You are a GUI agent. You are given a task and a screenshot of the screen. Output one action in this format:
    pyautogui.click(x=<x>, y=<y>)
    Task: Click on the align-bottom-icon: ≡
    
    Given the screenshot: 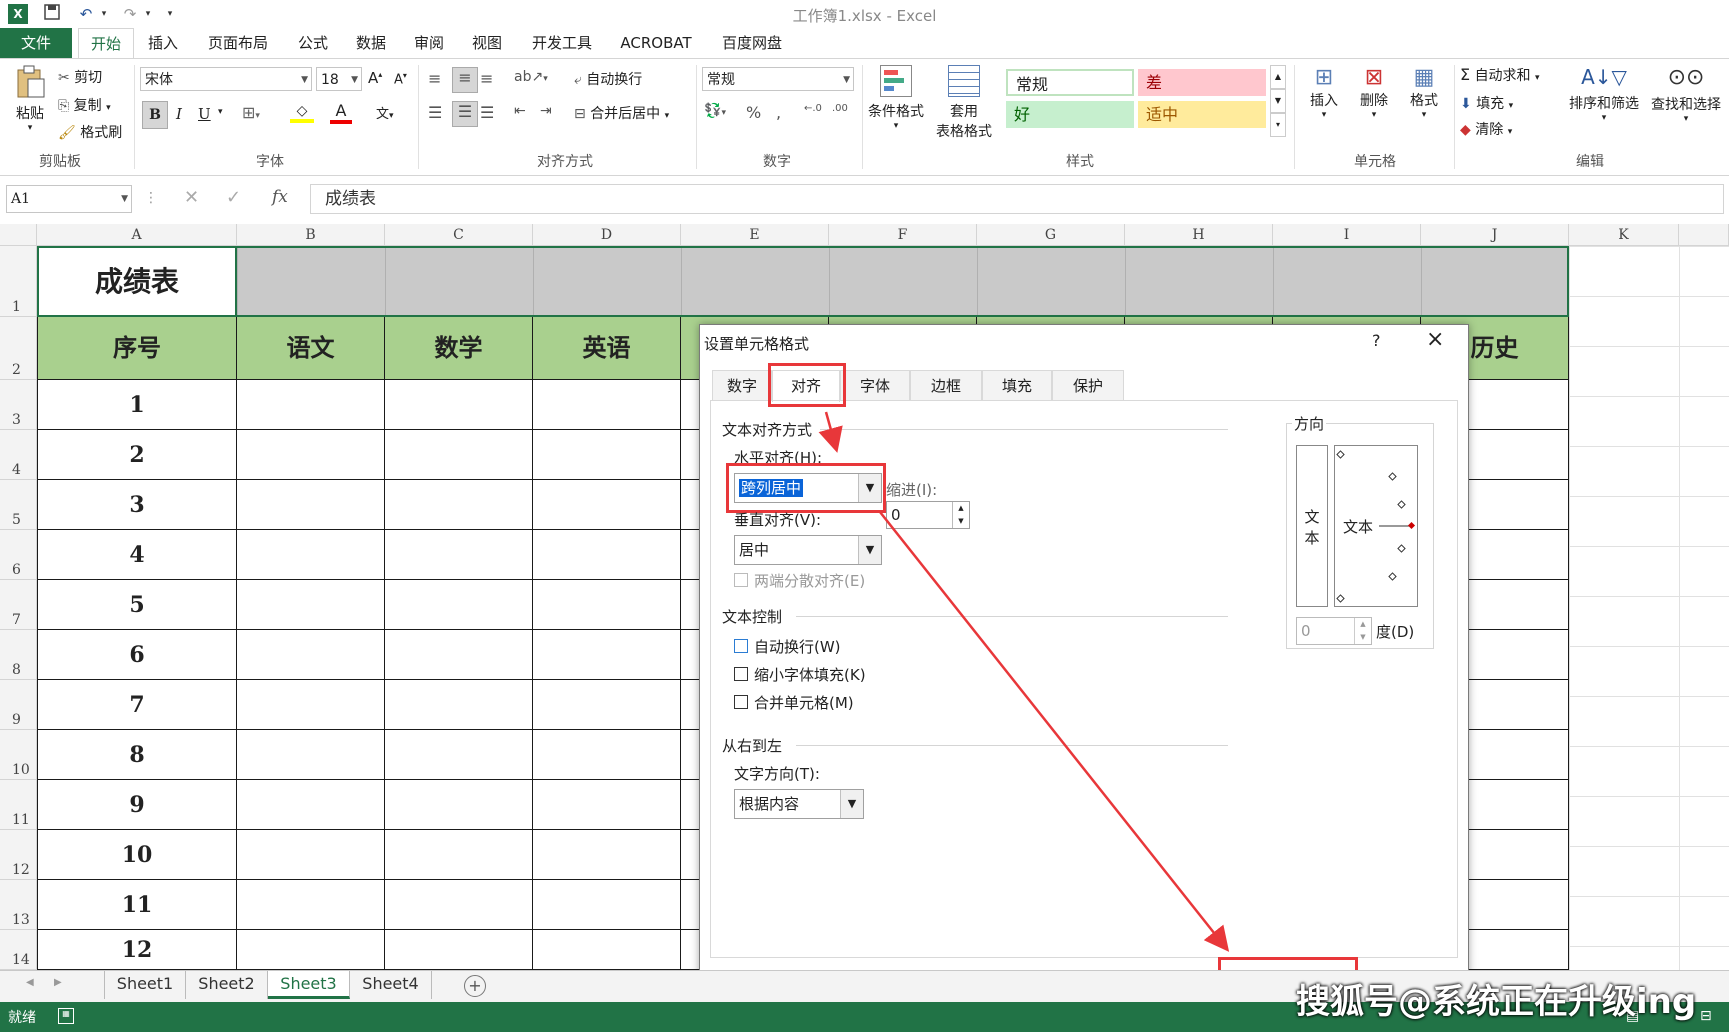 What is the action you would take?
    pyautogui.click(x=490, y=78)
    